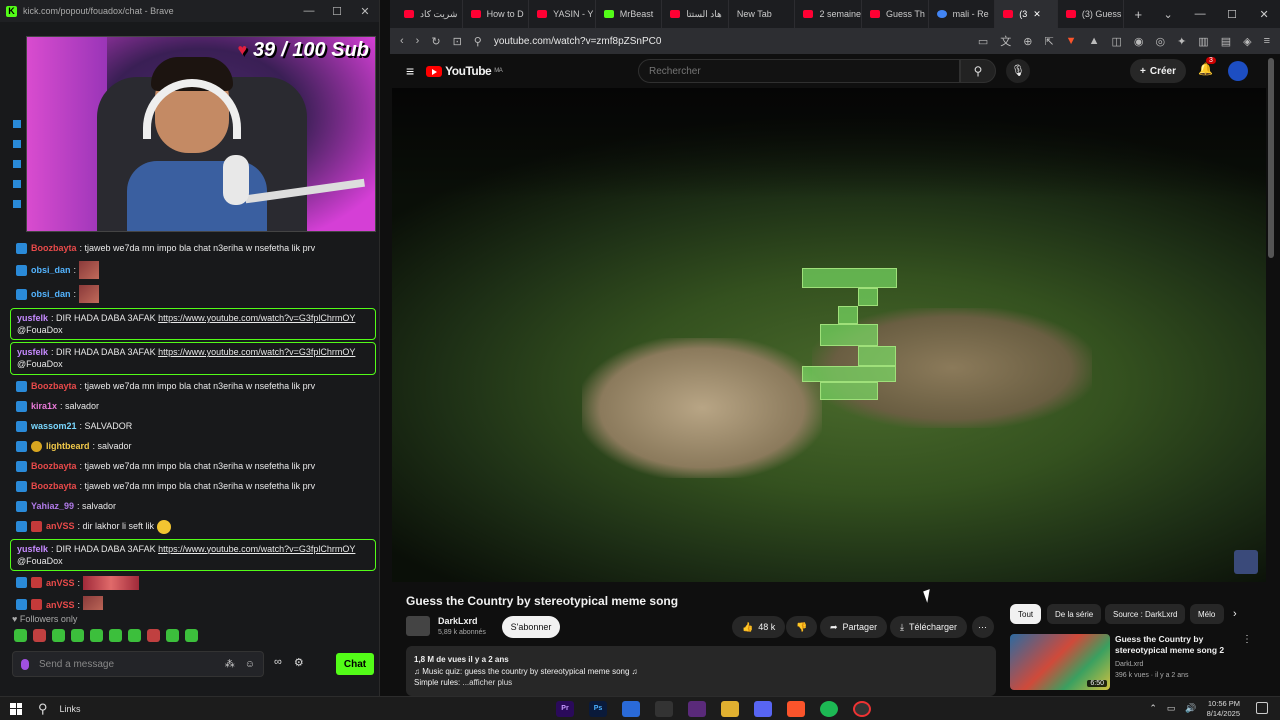 The height and width of the screenshot is (720, 1280). I want to click on chip-music: Mélo, so click(1207, 614).